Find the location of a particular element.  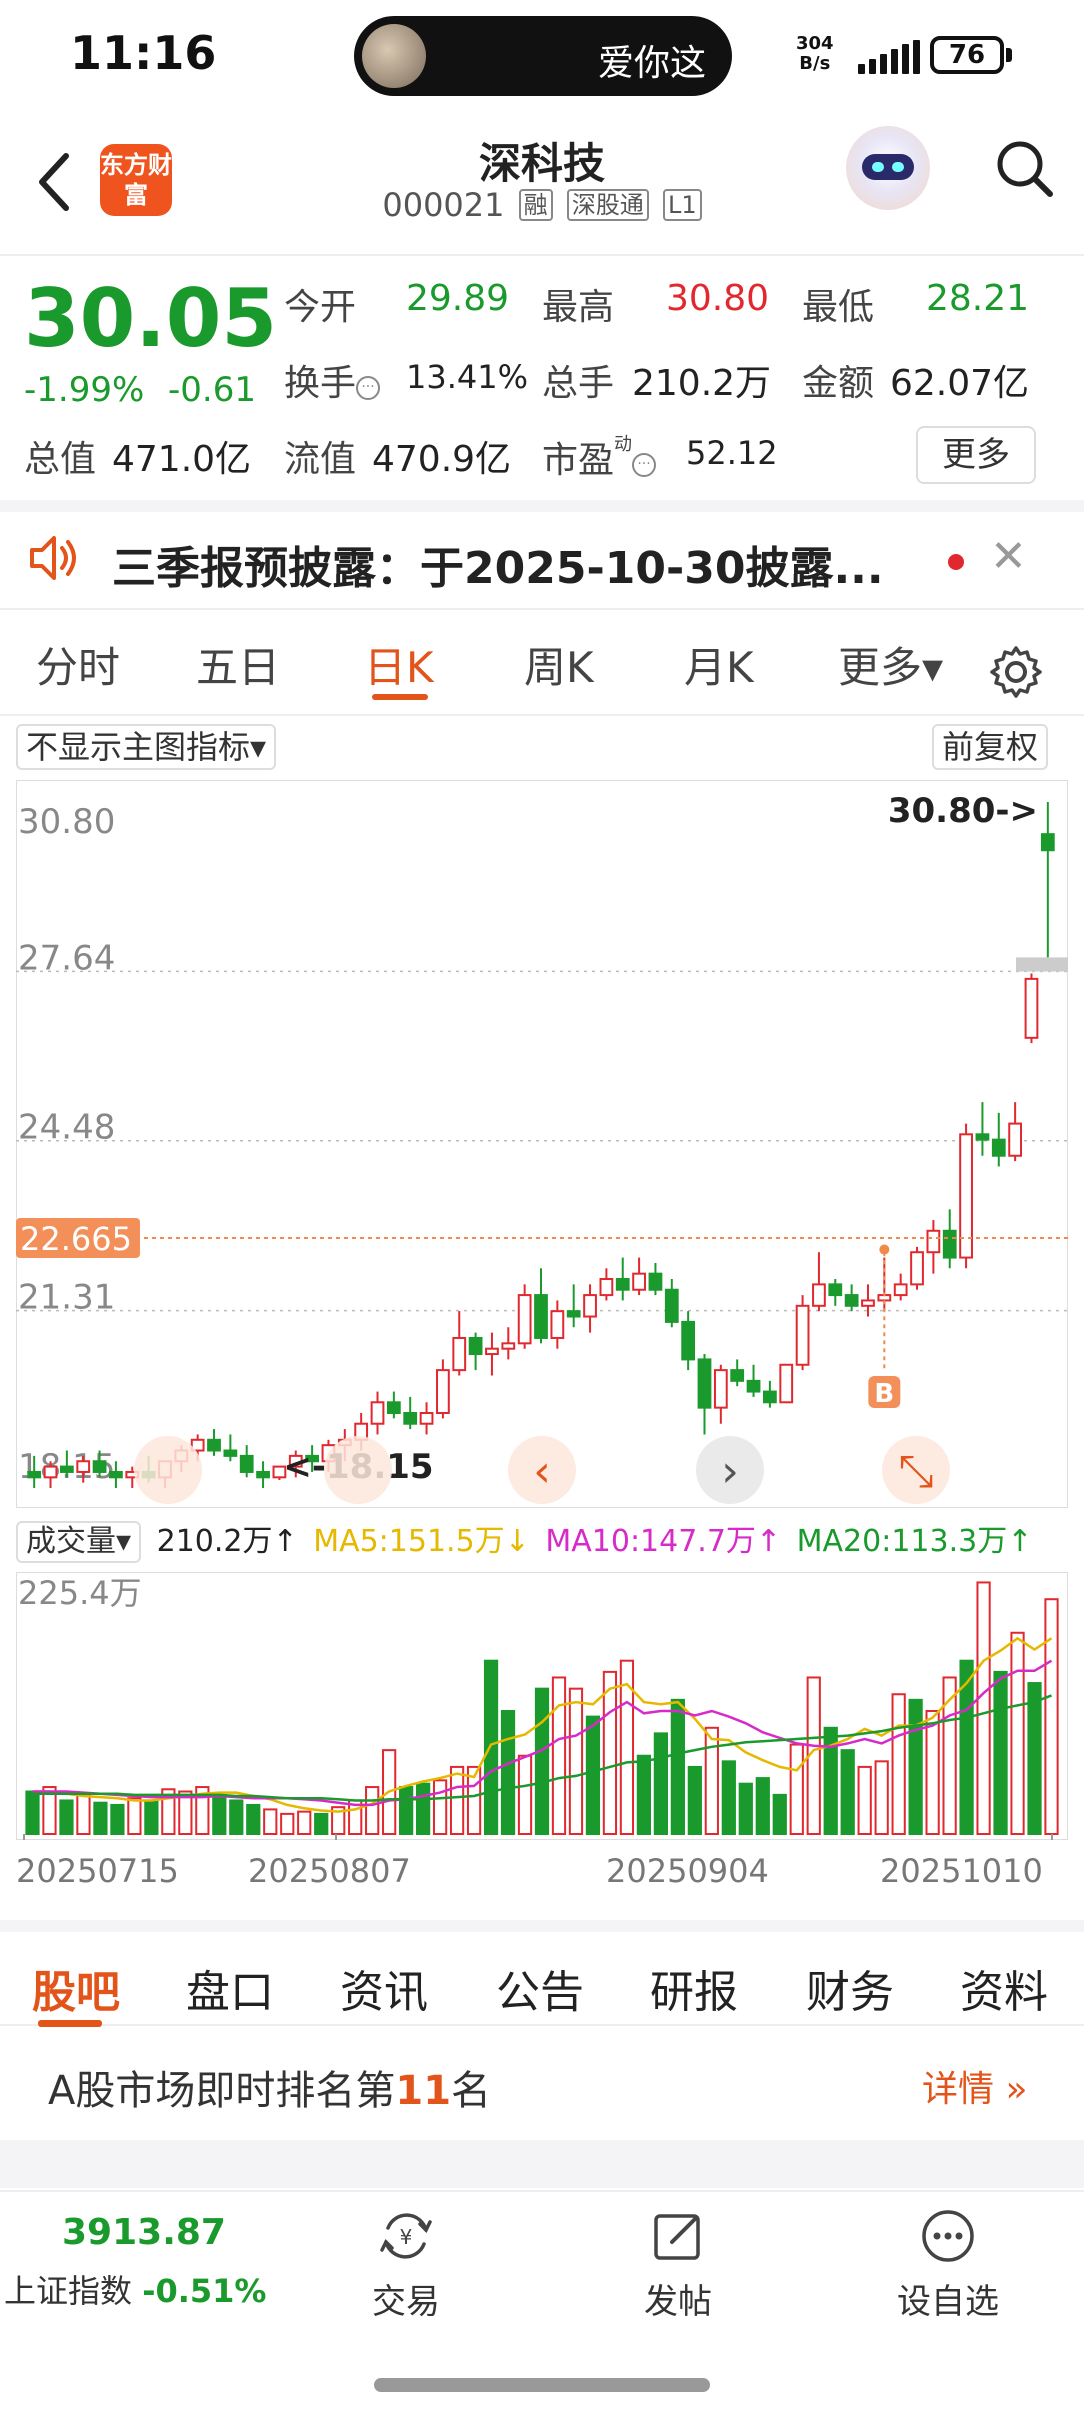

assistant-robot-icon is located at coordinates (888, 168).